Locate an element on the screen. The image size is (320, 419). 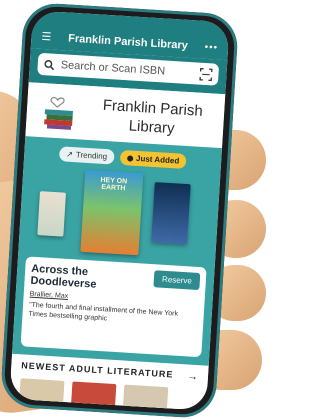
search-placeholder: Search or Scan ISBN is located at coordinates (126, 69).